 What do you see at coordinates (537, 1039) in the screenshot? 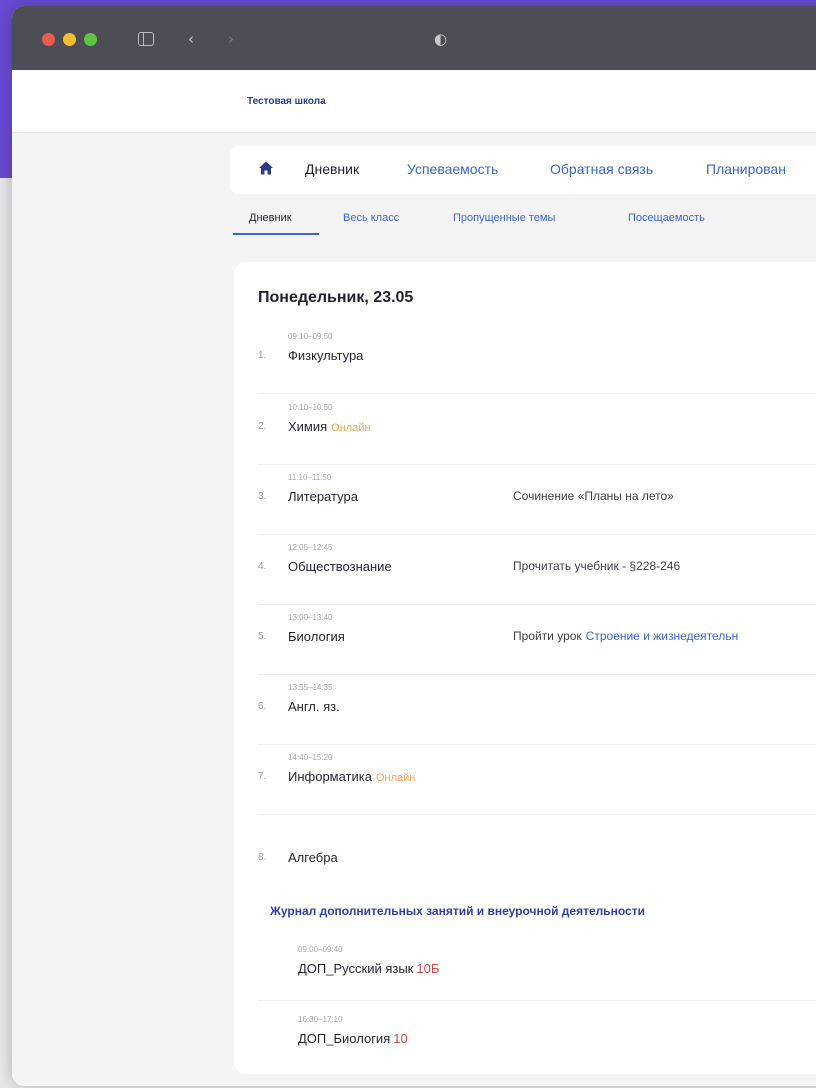
I see `extra-lesson-row: 16:30–17:10 ДОП_Биология 10` at bounding box center [537, 1039].